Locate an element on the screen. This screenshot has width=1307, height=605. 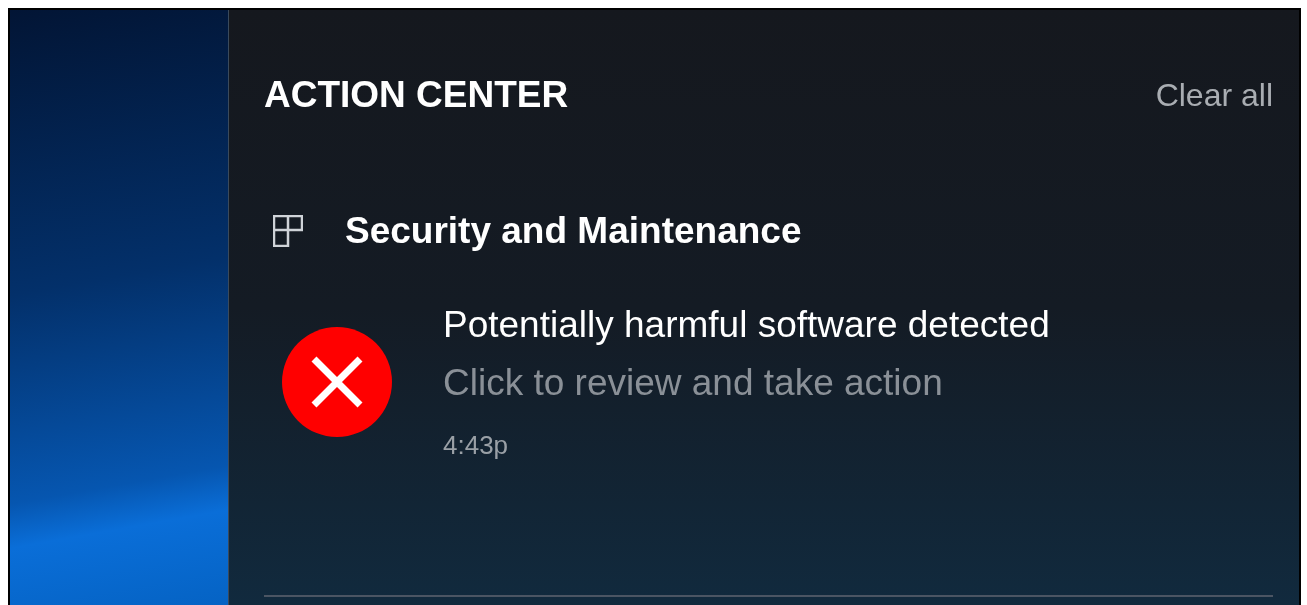
notification-time: 4:43p is located at coordinates (476, 445).